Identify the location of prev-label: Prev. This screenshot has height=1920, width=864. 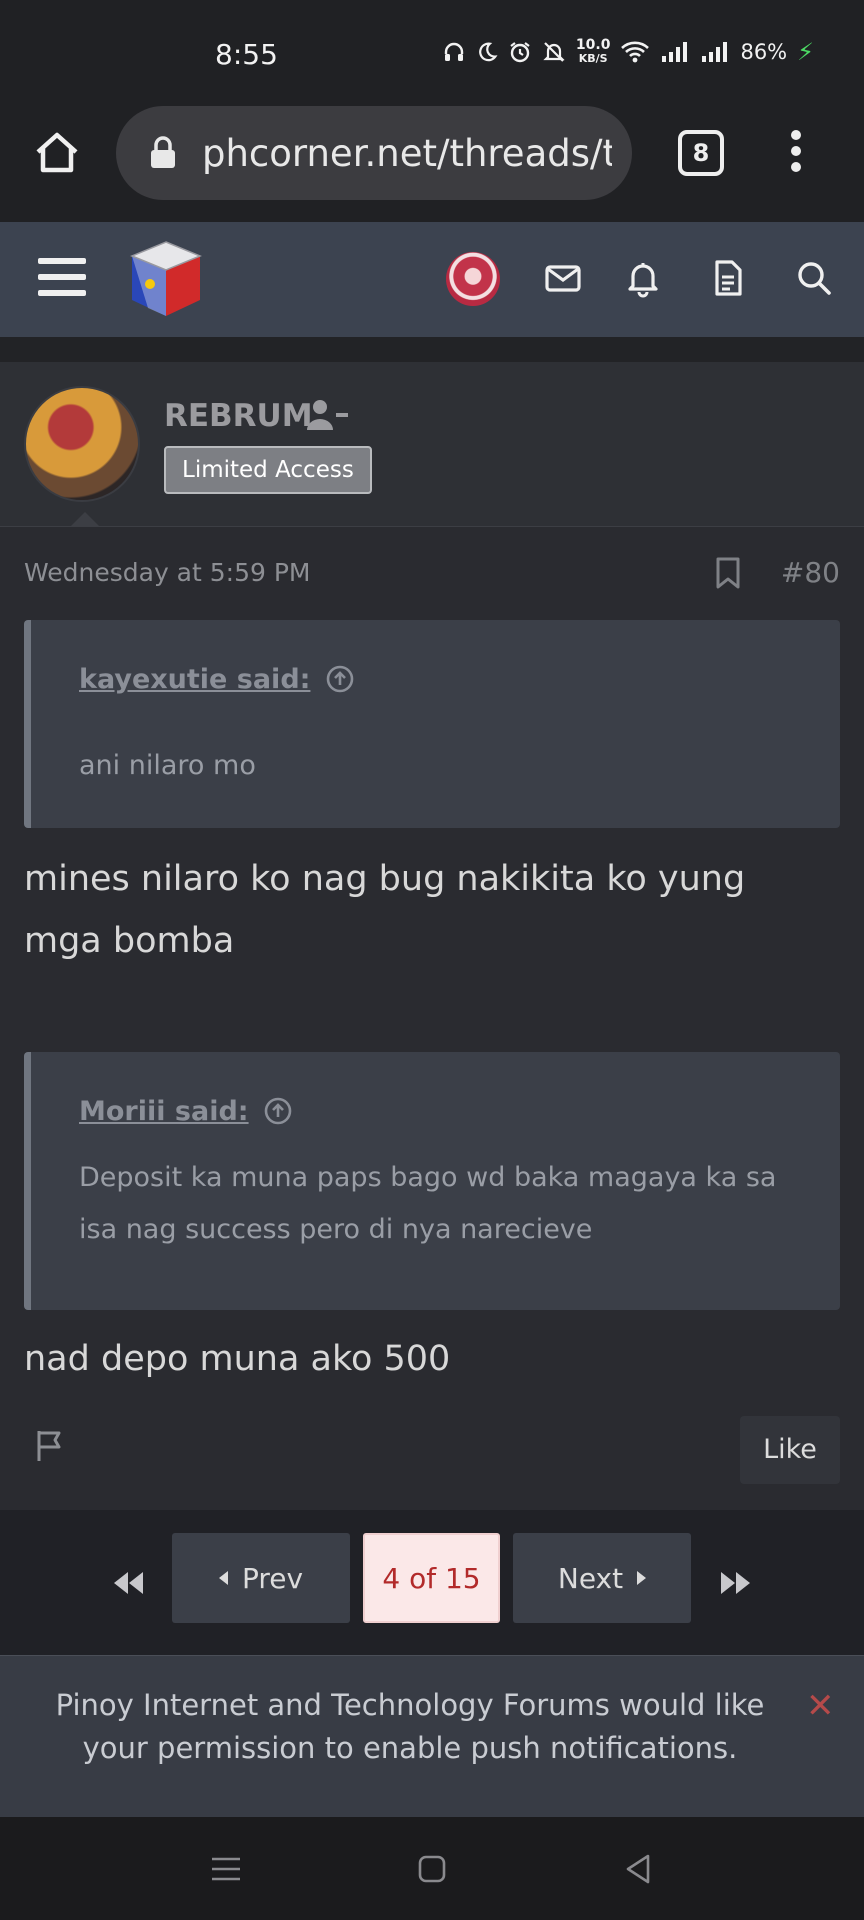
(272, 1578).